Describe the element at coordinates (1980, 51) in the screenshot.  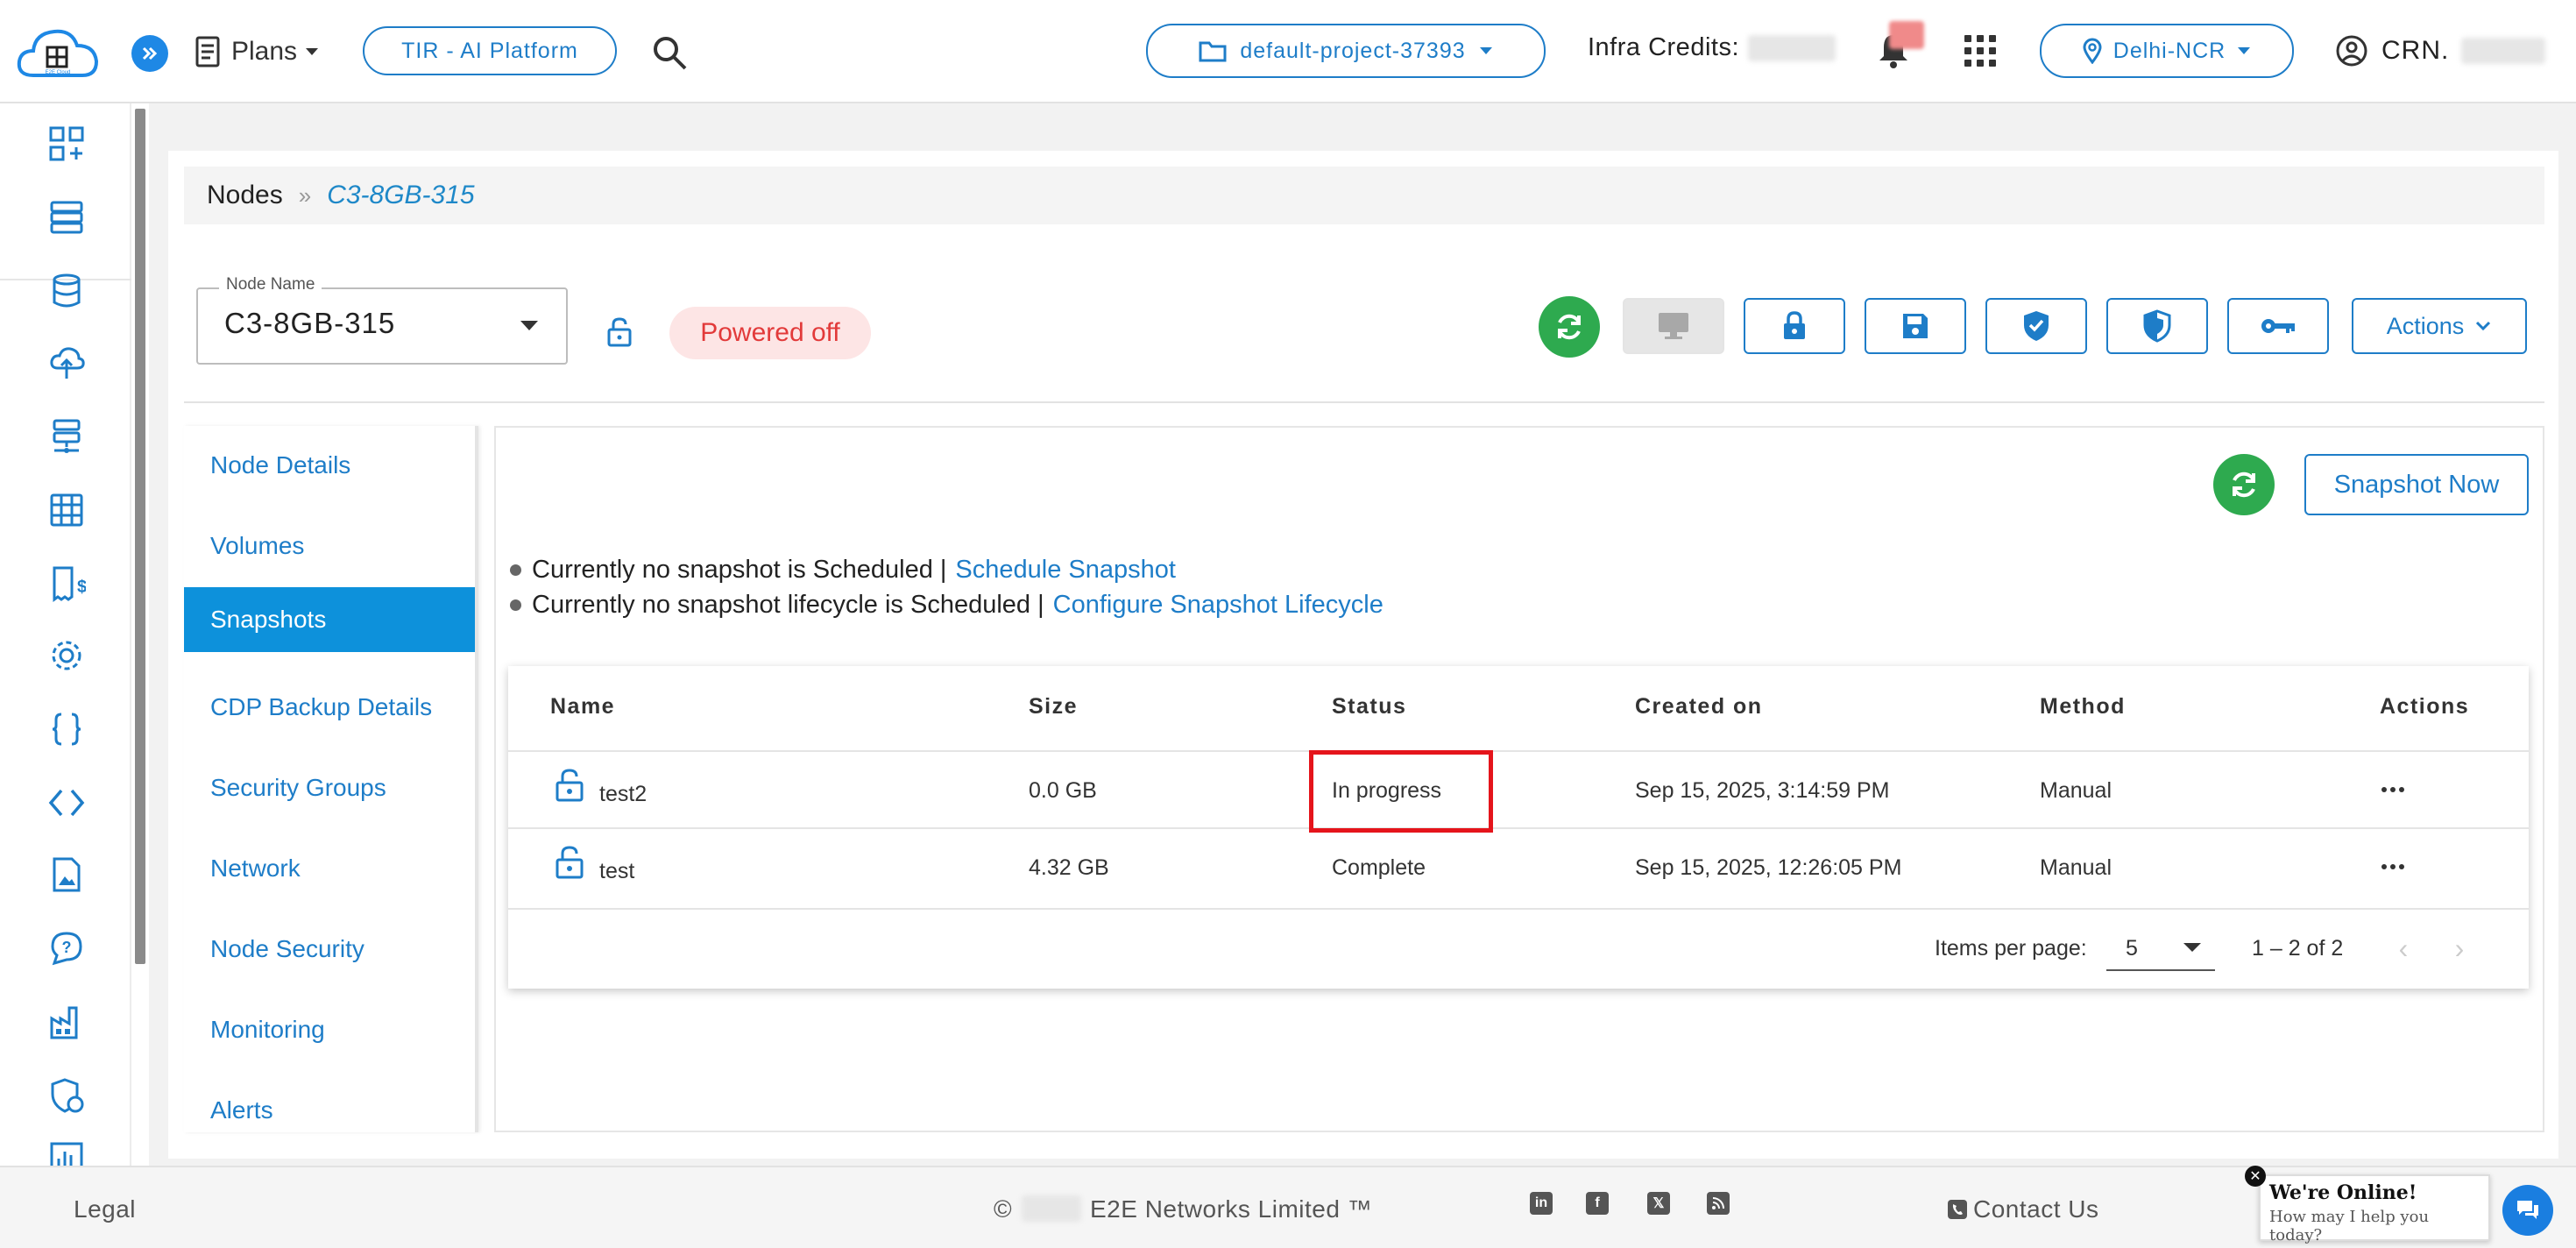
I see `apps-grid-icon` at that location.